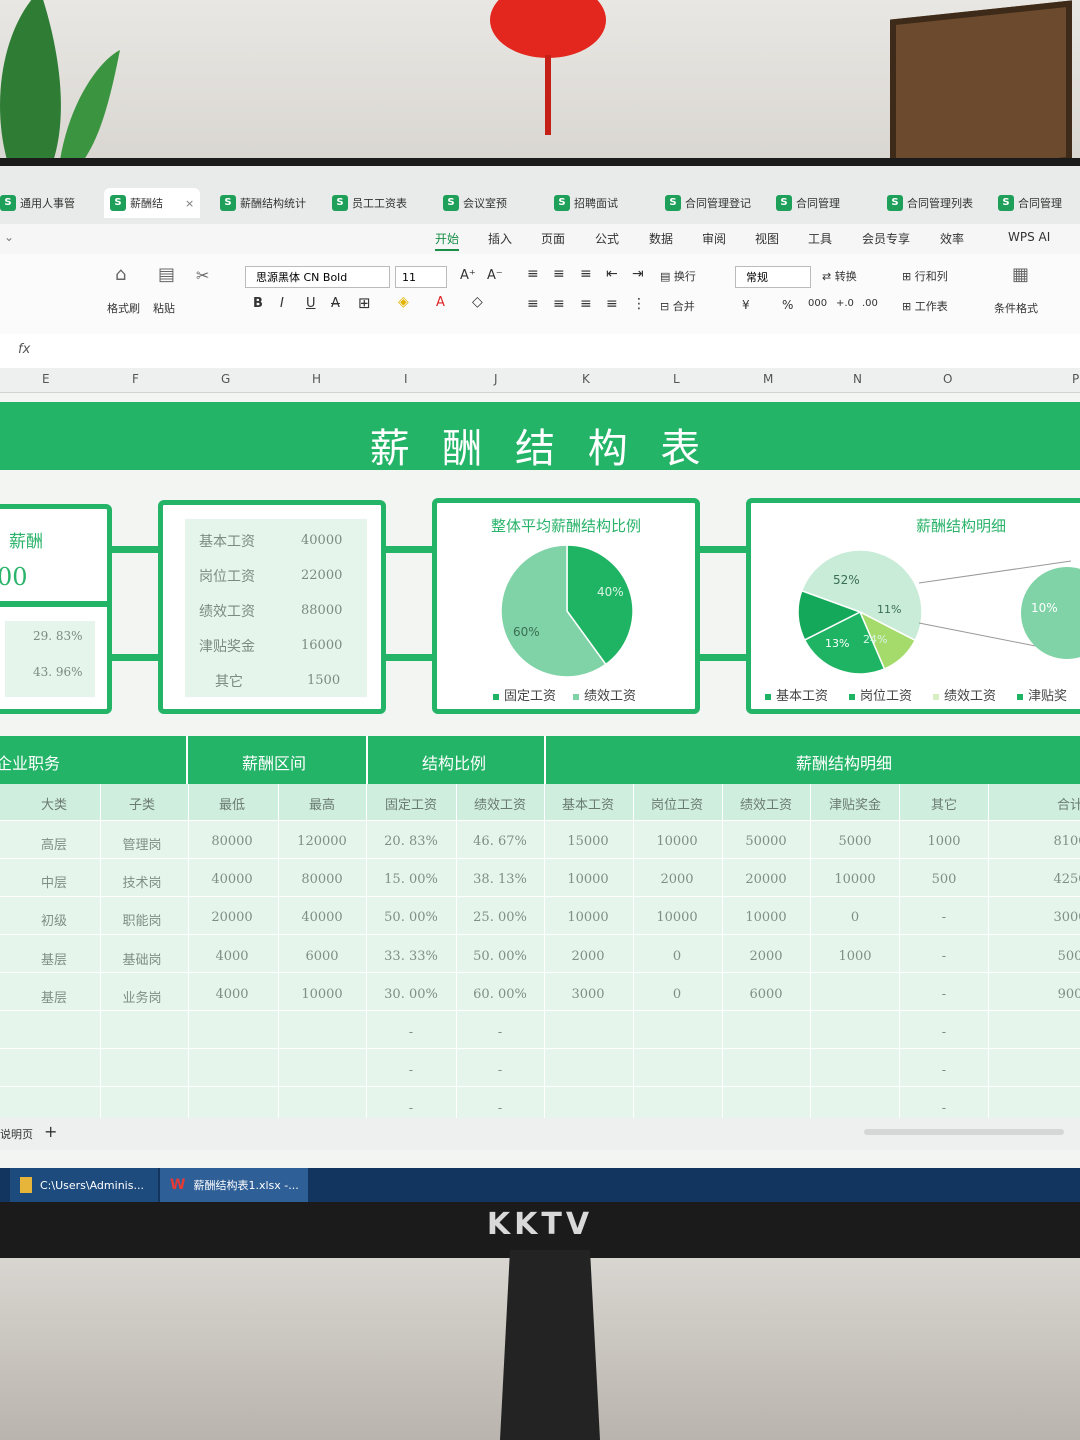 The image size is (1080, 1440). I want to click on table-cell: 4250, so click(1066, 879).